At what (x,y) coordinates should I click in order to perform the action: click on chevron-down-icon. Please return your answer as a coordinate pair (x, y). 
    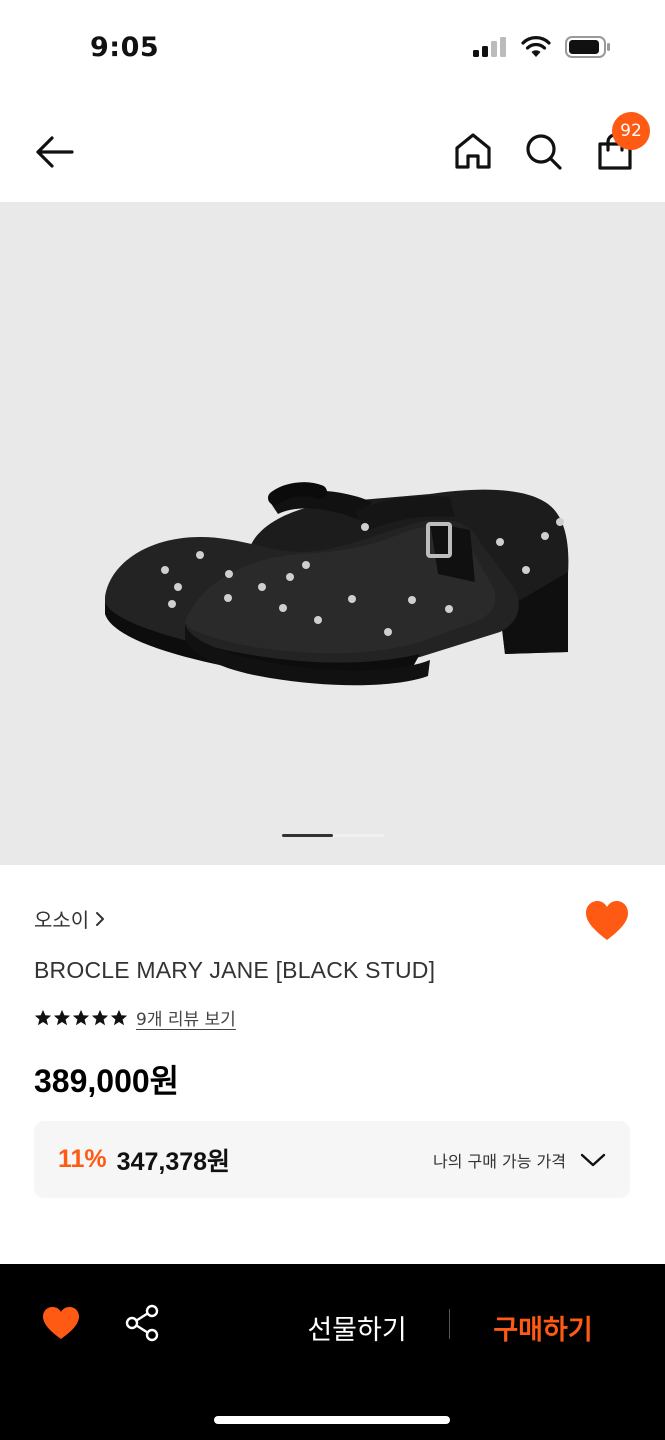
    Looking at the image, I should click on (593, 1159).